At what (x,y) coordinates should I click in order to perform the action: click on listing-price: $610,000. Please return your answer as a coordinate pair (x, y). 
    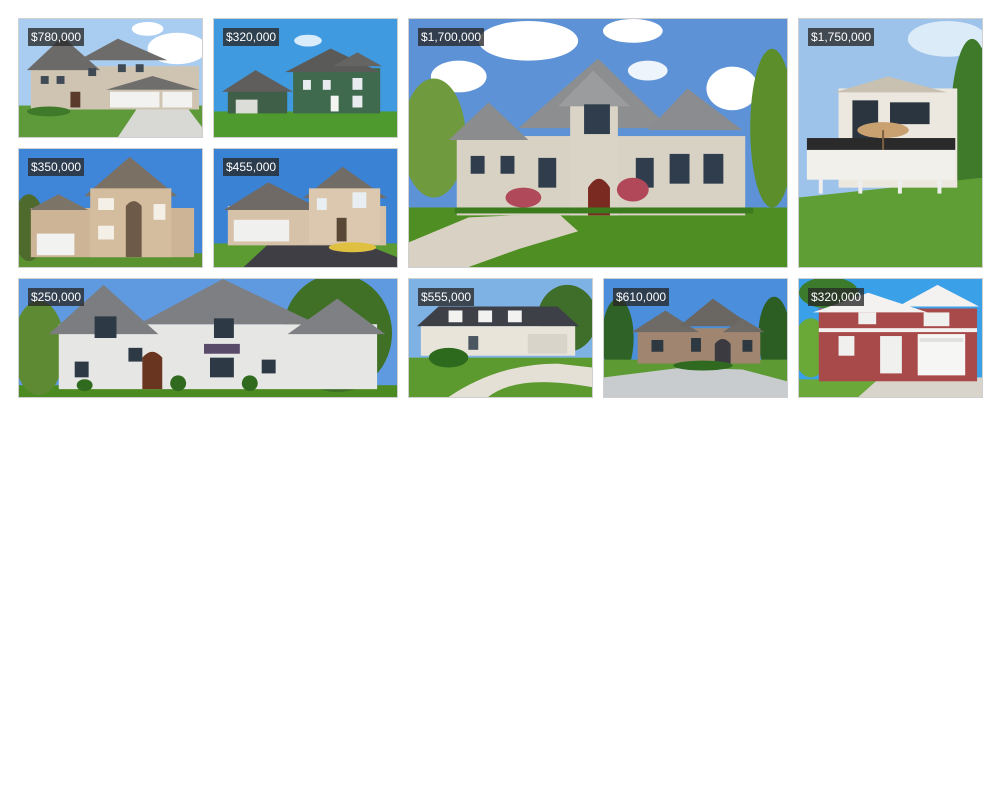
    Looking at the image, I should click on (641, 297).